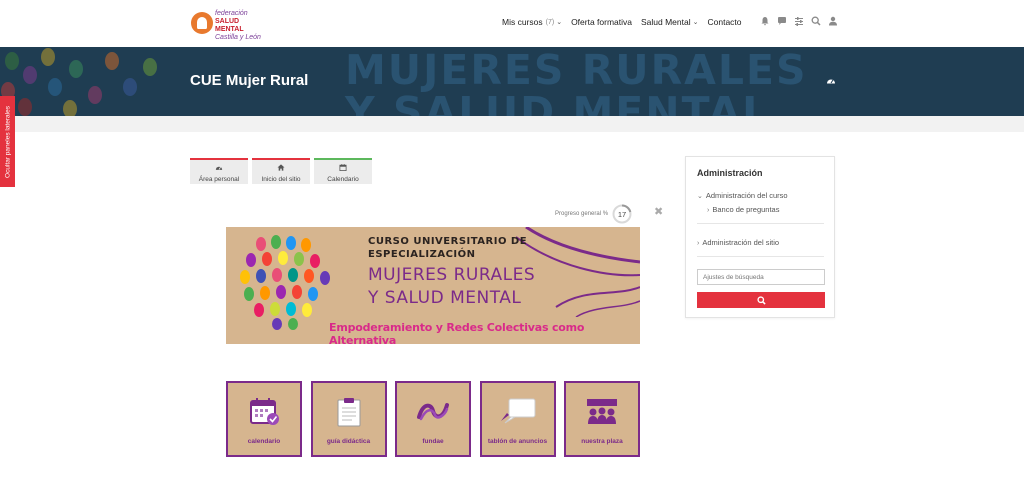 The height and width of the screenshot is (477, 1024). Describe the element at coordinates (522, 22) in the screenshot. I see `nav-label: Mis cursos` at that location.